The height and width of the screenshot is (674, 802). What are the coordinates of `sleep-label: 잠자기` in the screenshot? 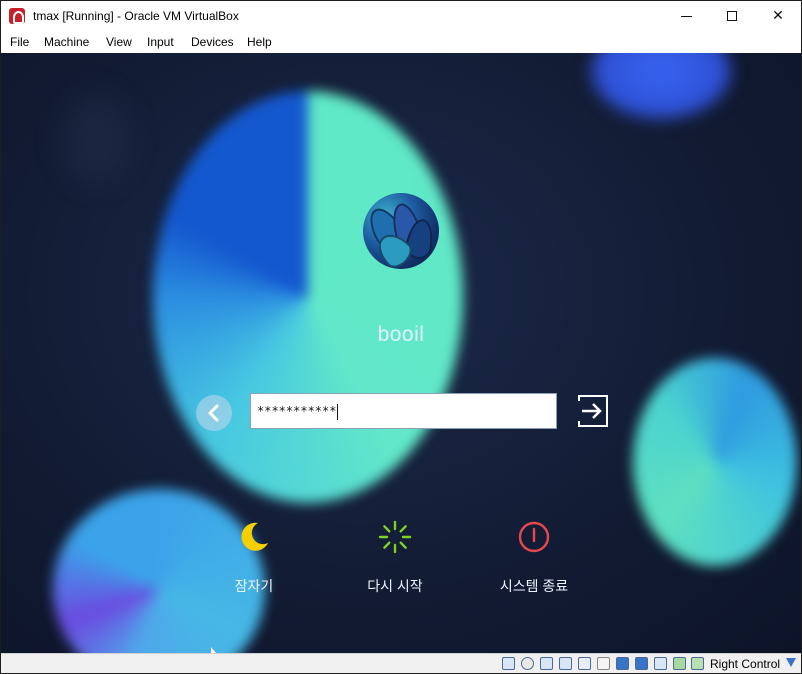 It's located at (254, 586).